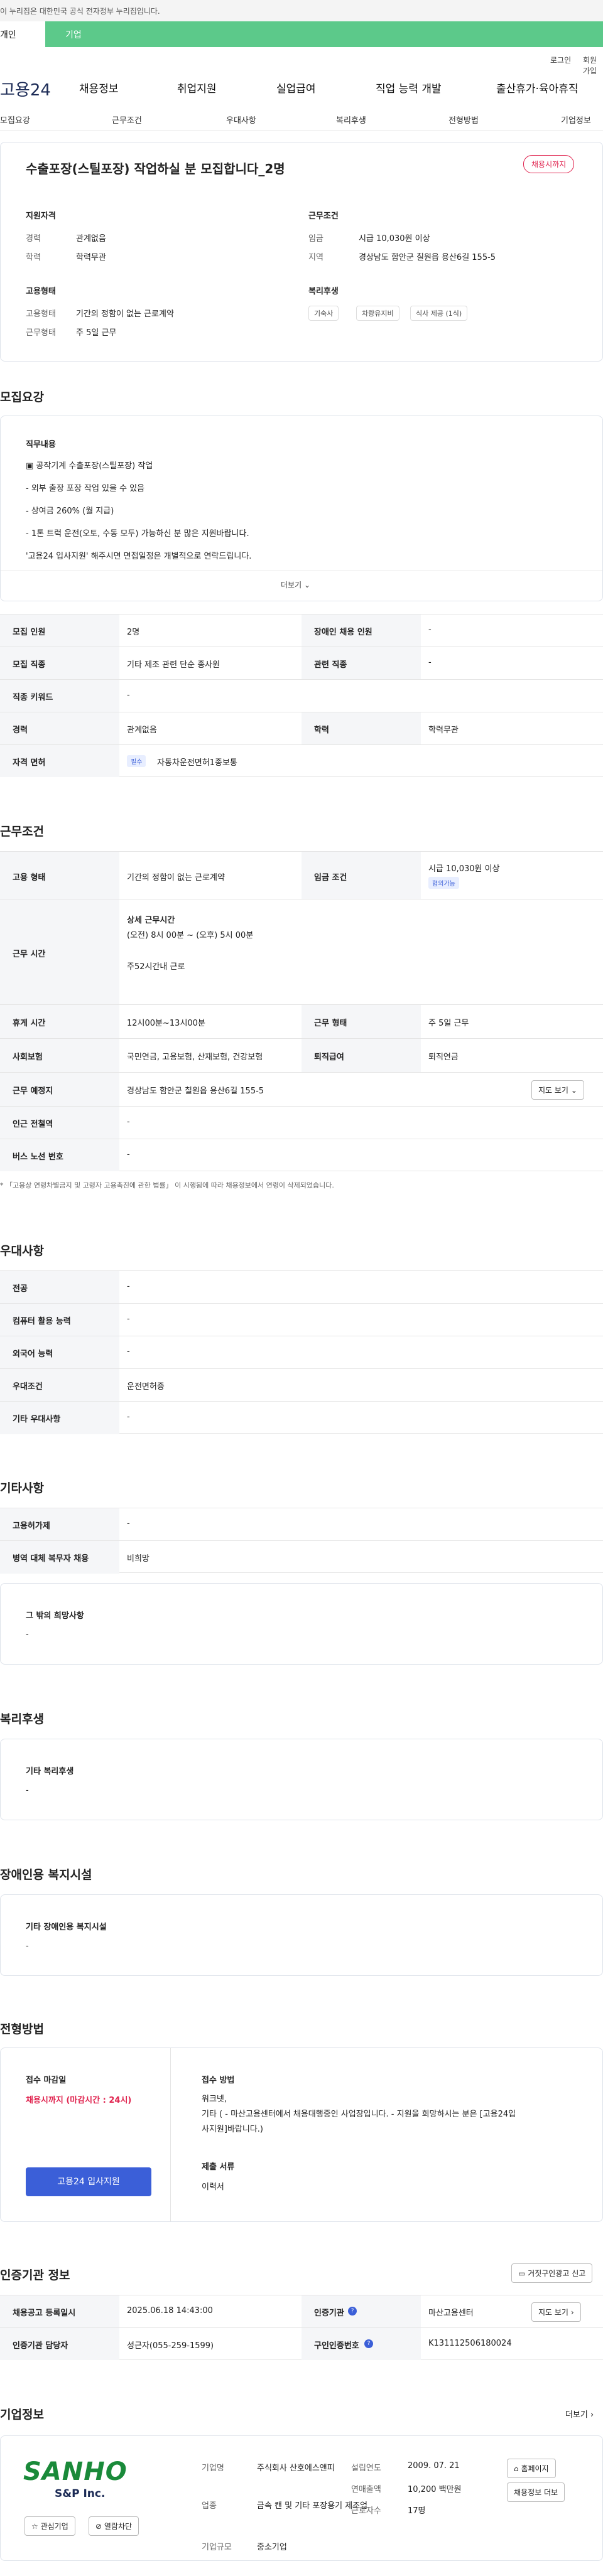 This screenshot has height=2576, width=603. What do you see at coordinates (301, 1021) in the screenshot?
I see `table-row: 휴게 시간 12시00분~13시00분 근무 형태 주 5일 근무` at bounding box center [301, 1021].